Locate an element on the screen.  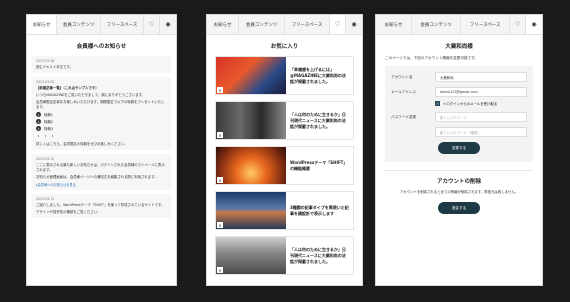
favorite-card: ✕ WordPressテーマ「SHIFT」の機能概要 is located at coordinates (284, 165).